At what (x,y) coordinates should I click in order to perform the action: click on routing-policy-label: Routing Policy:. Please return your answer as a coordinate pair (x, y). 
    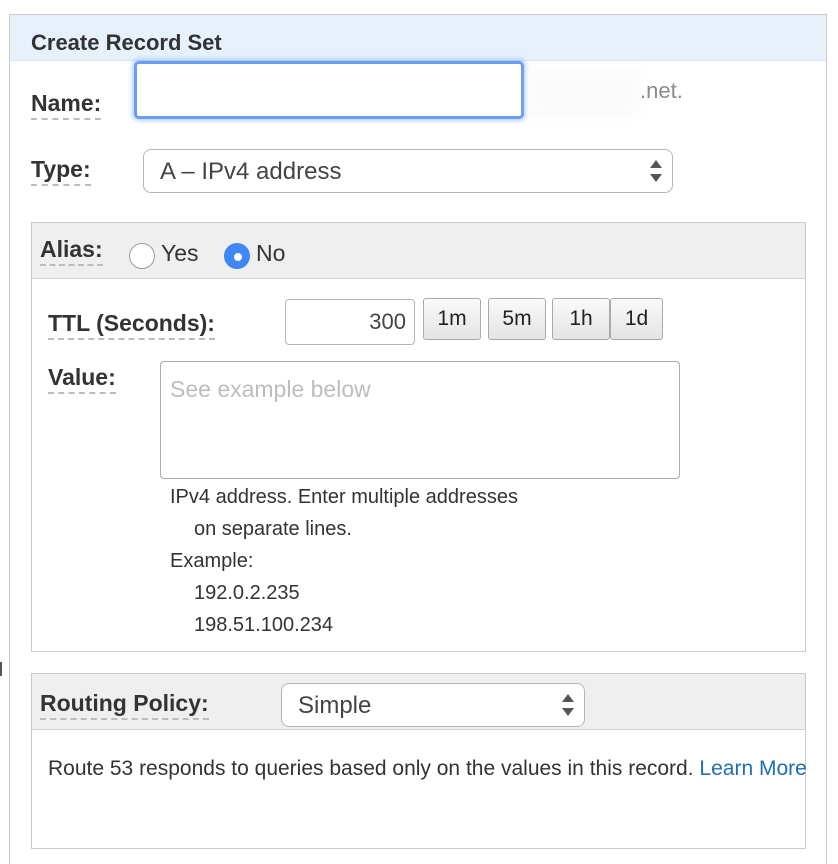
    Looking at the image, I should click on (124, 706).